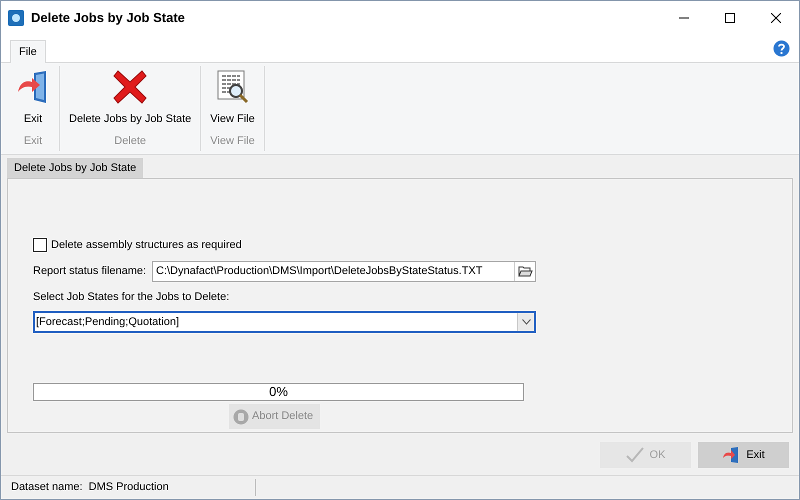  I want to click on progress-reading: 0%, so click(278, 392).